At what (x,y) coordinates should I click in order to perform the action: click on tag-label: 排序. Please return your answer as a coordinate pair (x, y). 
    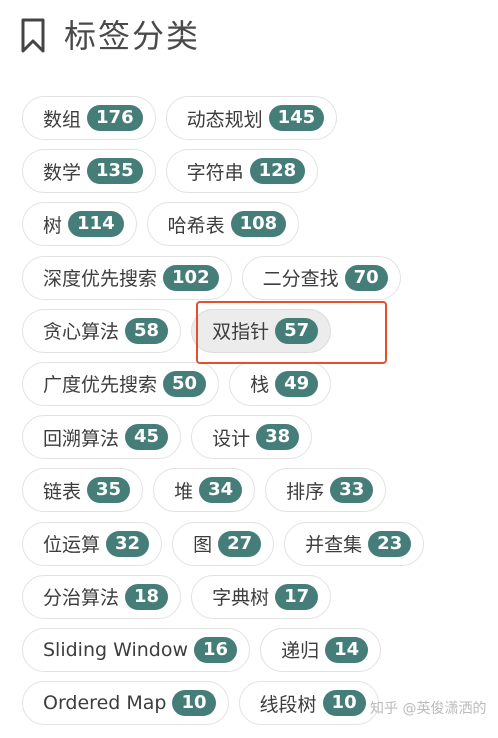
    Looking at the image, I should click on (305, 491).